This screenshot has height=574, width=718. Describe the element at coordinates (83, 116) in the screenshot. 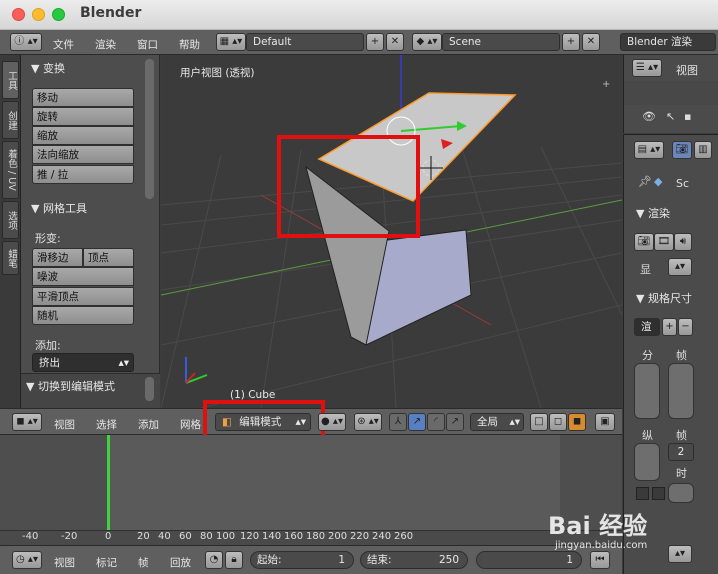

I see `rotate-button: 旋转` at that location.